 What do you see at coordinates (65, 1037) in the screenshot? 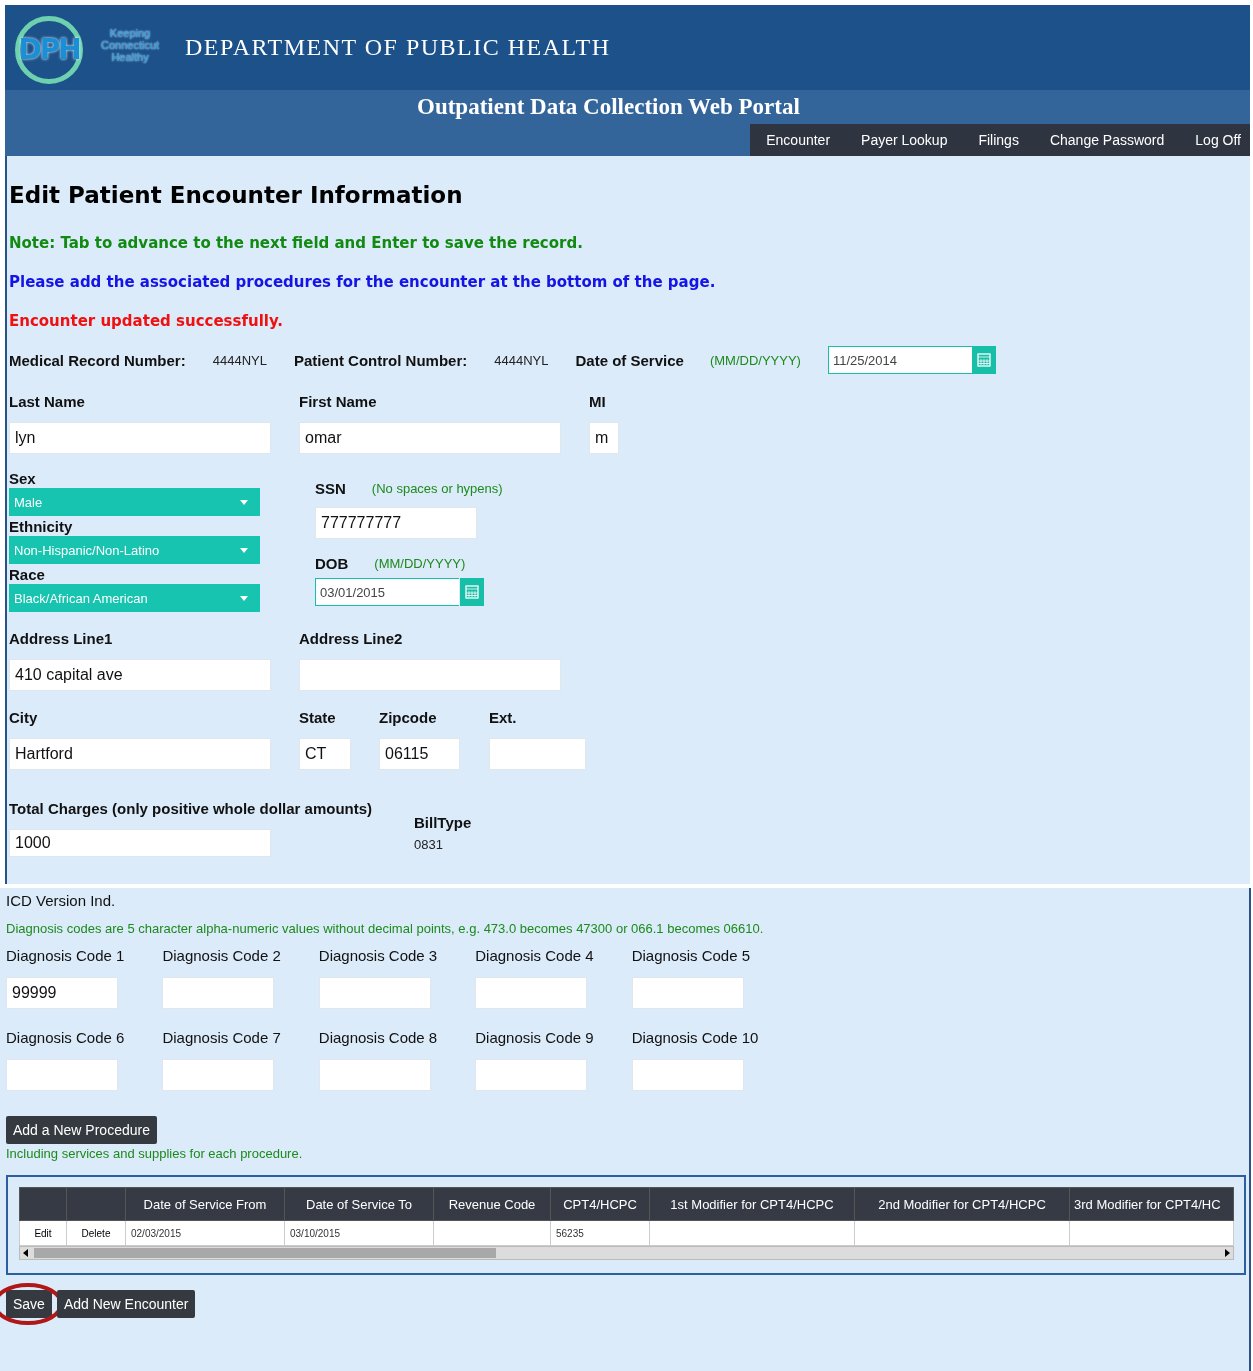
I see `field-label: Diagnosis Code 6` at bounding box center [65, 1037].